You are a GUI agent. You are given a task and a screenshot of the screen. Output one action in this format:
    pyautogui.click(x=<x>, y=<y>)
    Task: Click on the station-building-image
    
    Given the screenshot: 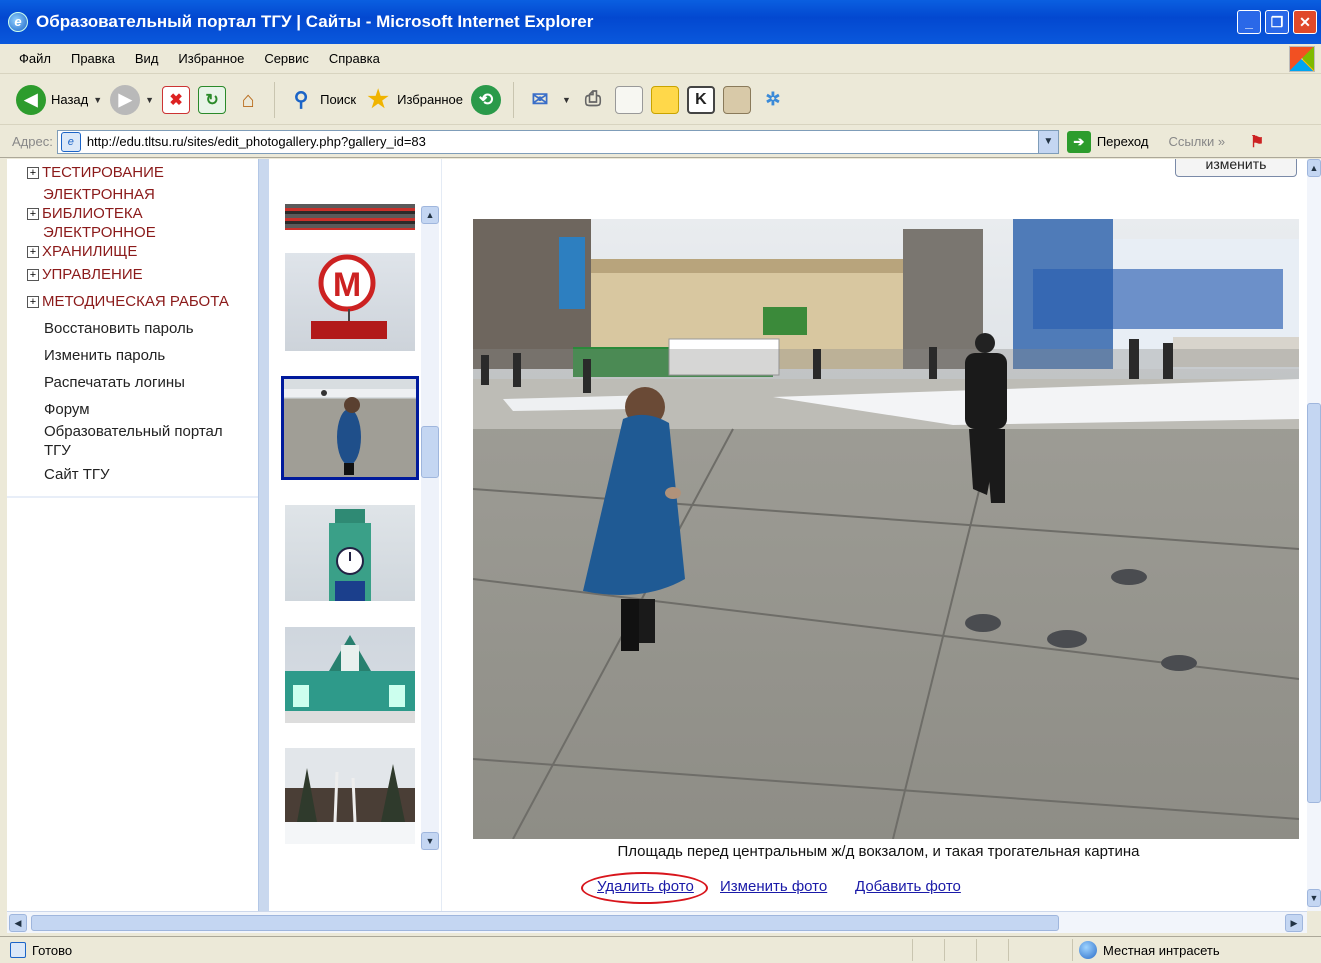 What is the action you would take?
    pyautogui.click(x=350, y=679)
    